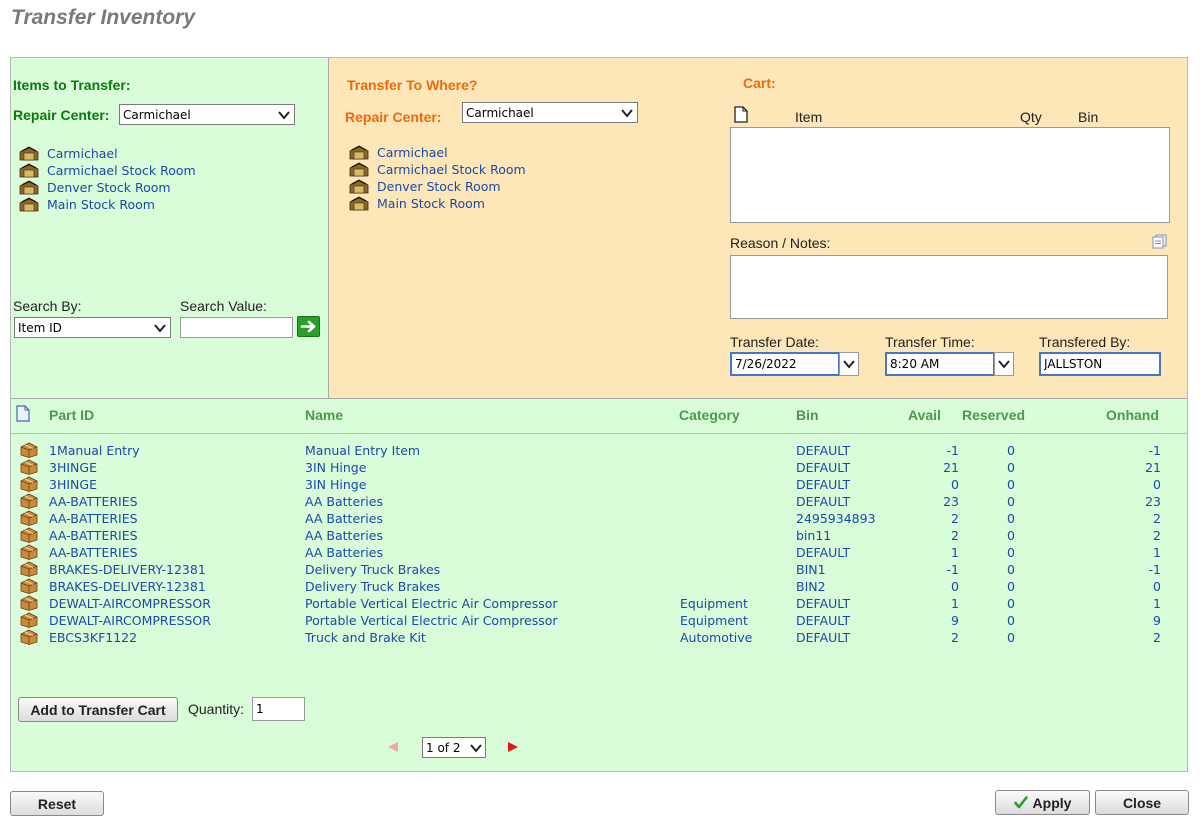 Image resolution: width=1203 pixels, height=829 pixels. I want to click on cell-bin: BIN2, so click(811, 586).